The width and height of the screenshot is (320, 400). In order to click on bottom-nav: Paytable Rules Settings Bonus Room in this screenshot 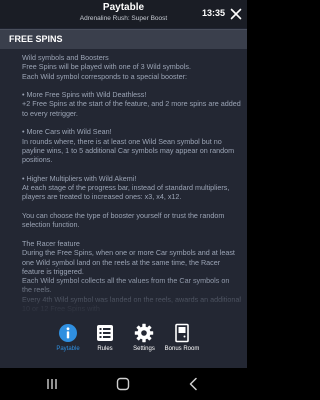, I will do `click(123, 343)`.